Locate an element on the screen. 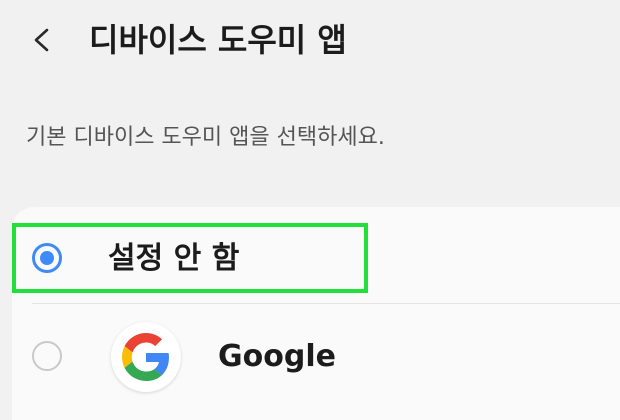  page-description: 기본 디바이스 도우미 앱을 선택하세요. is located at coordinates (205, 137).